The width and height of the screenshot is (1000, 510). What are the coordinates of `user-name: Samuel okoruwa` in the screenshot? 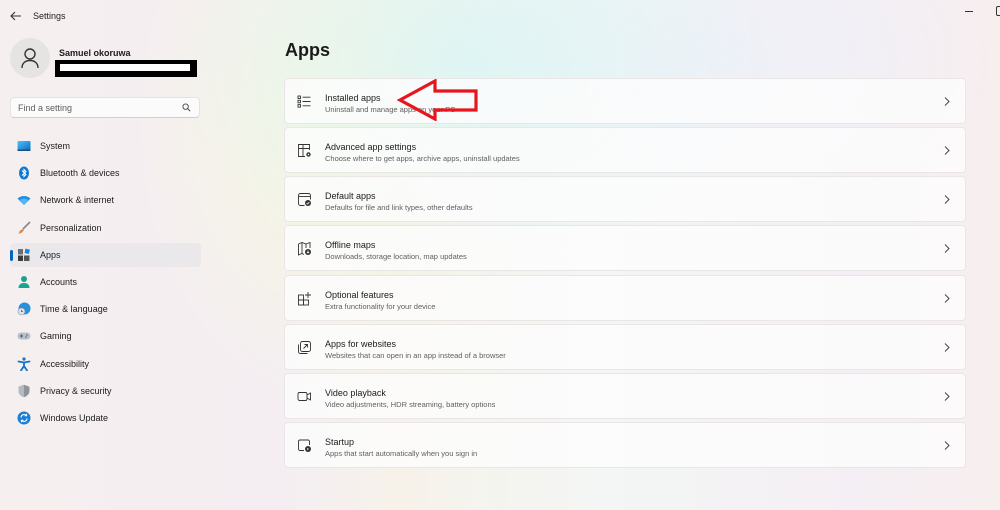 It's located at (95, 53).